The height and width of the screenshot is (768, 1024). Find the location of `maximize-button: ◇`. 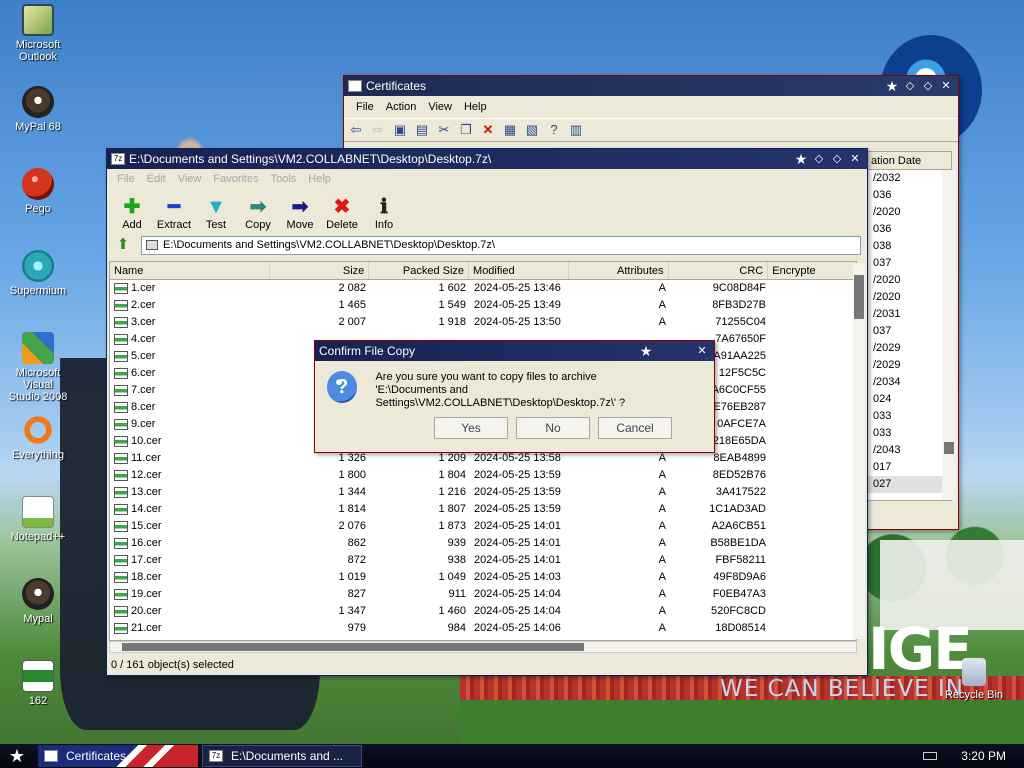

maximize-button: ◇ is located at coordinates (837, 159).